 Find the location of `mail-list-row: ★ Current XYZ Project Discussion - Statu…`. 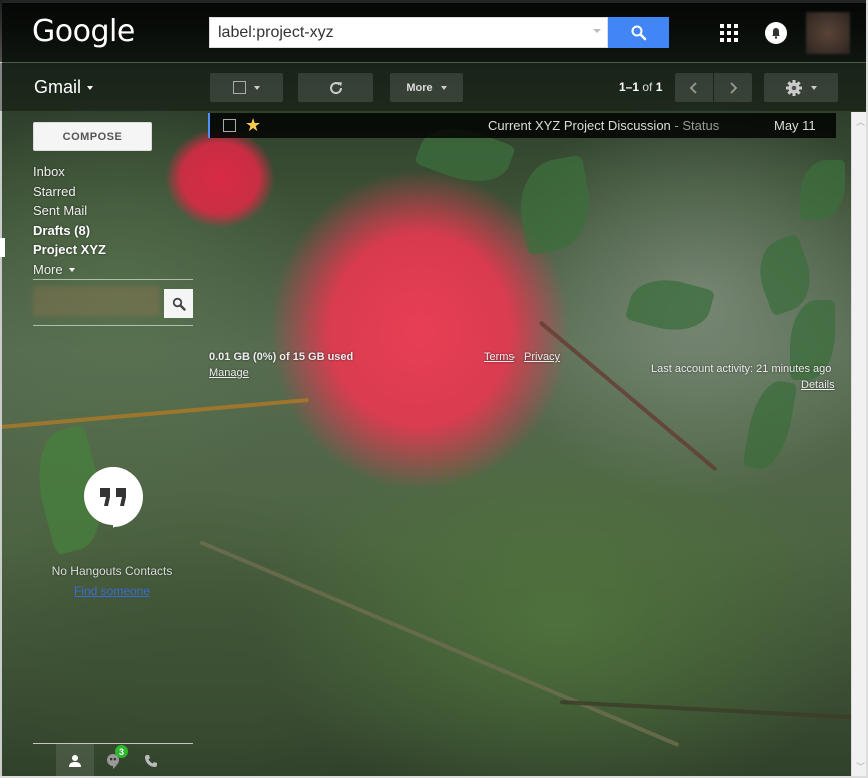

mail-list-row: ★ Current XYZ Project Discussion - Statu… is located at coordinates (522, 125).